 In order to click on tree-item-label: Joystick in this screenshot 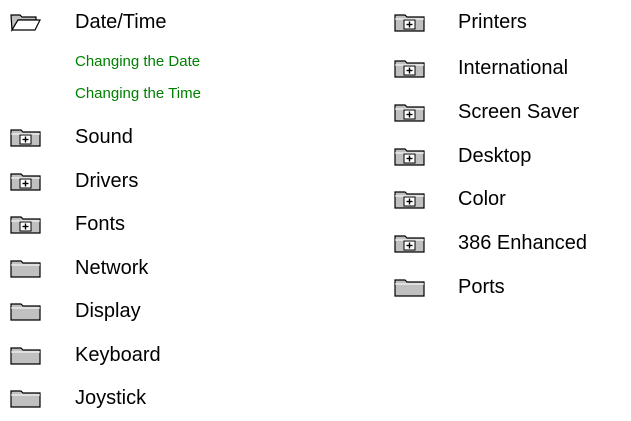, I will do `click(111, 398)`.